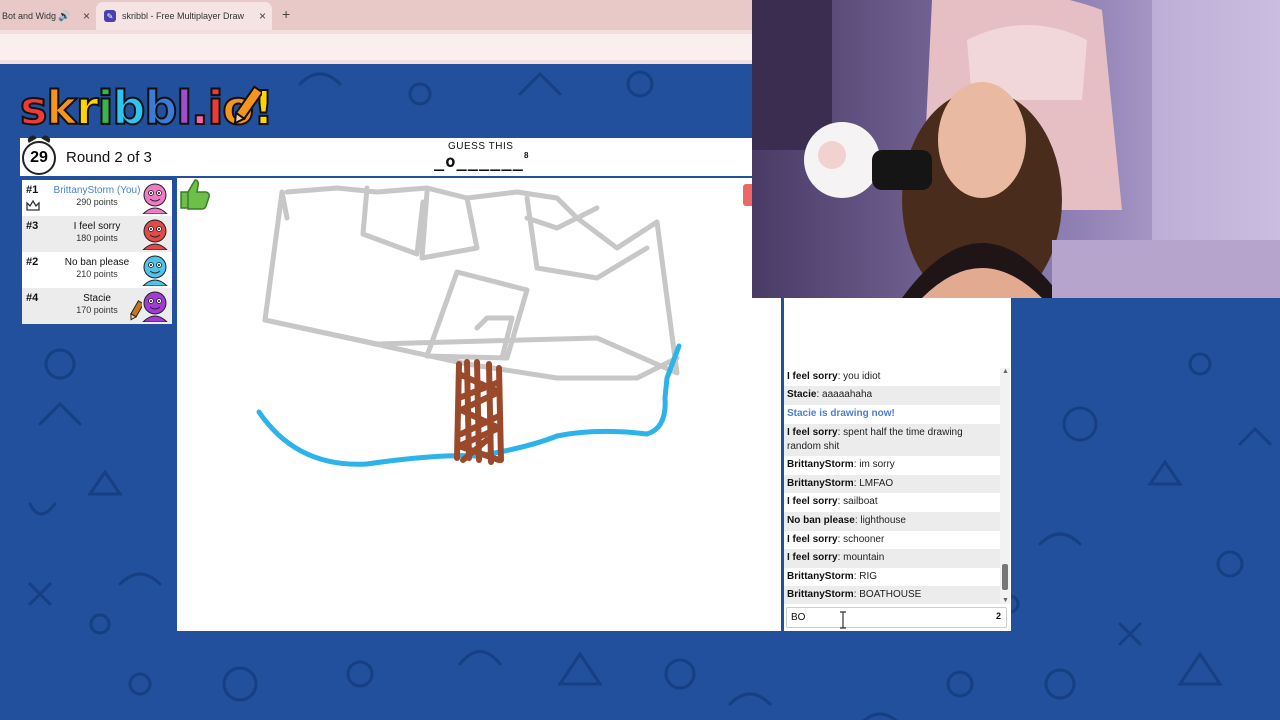 Image resolution: width=1280 pixels, height=720 pixels. What do you see at coordinates (97, 238) in the screenshot?
I see `player-points: 180 points` at bounding box center [97, 238].